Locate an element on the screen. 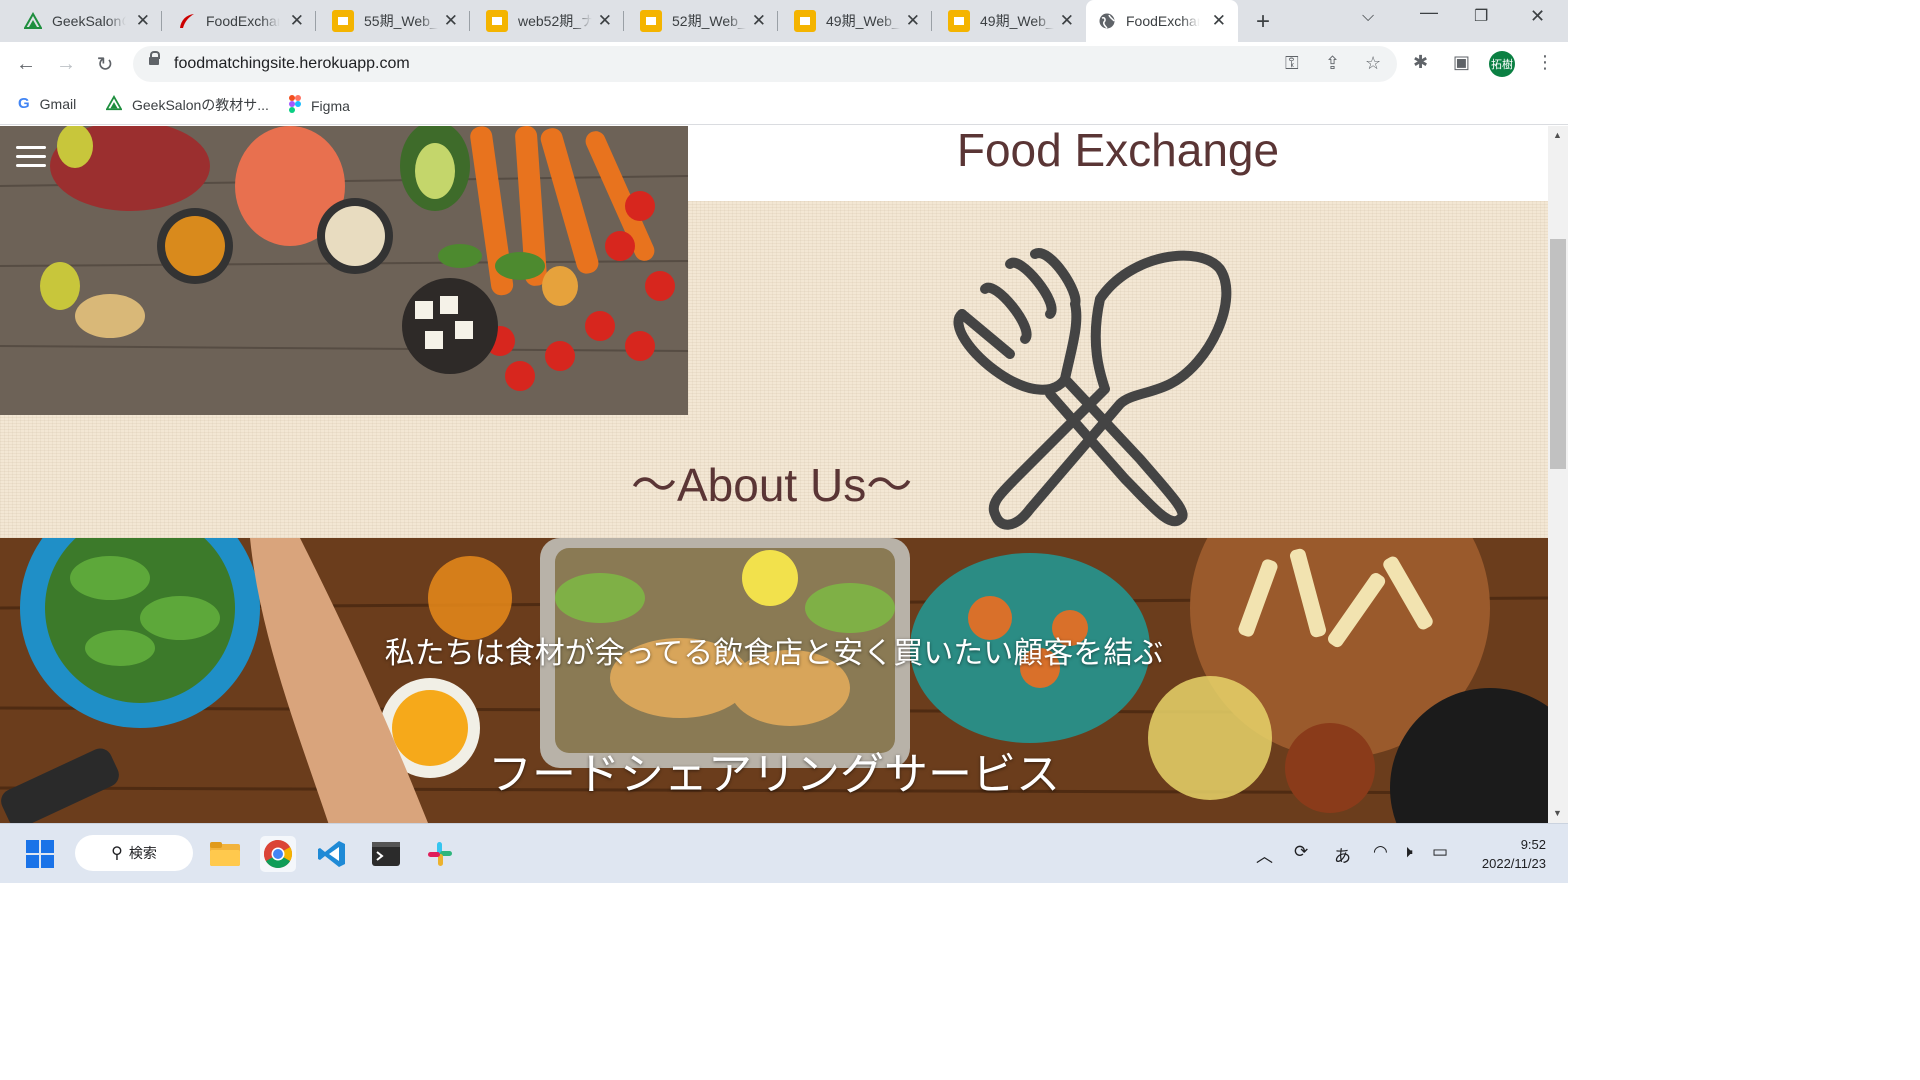  tray-overflow-icon: ︿ is located at coordinates (1264, 854).